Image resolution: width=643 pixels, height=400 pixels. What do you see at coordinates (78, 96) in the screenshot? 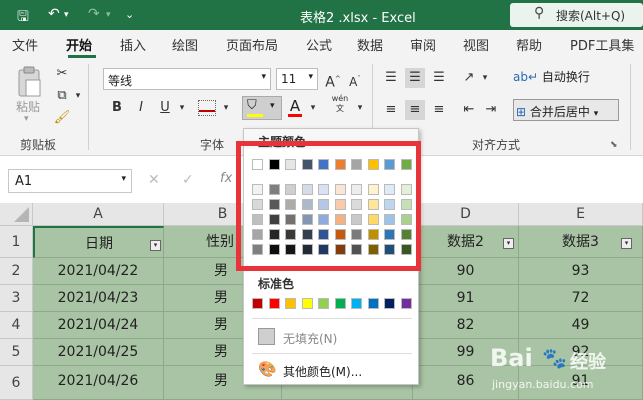
I see `copy-dropdown-icon: ▾` at bounding box center [78, 96].